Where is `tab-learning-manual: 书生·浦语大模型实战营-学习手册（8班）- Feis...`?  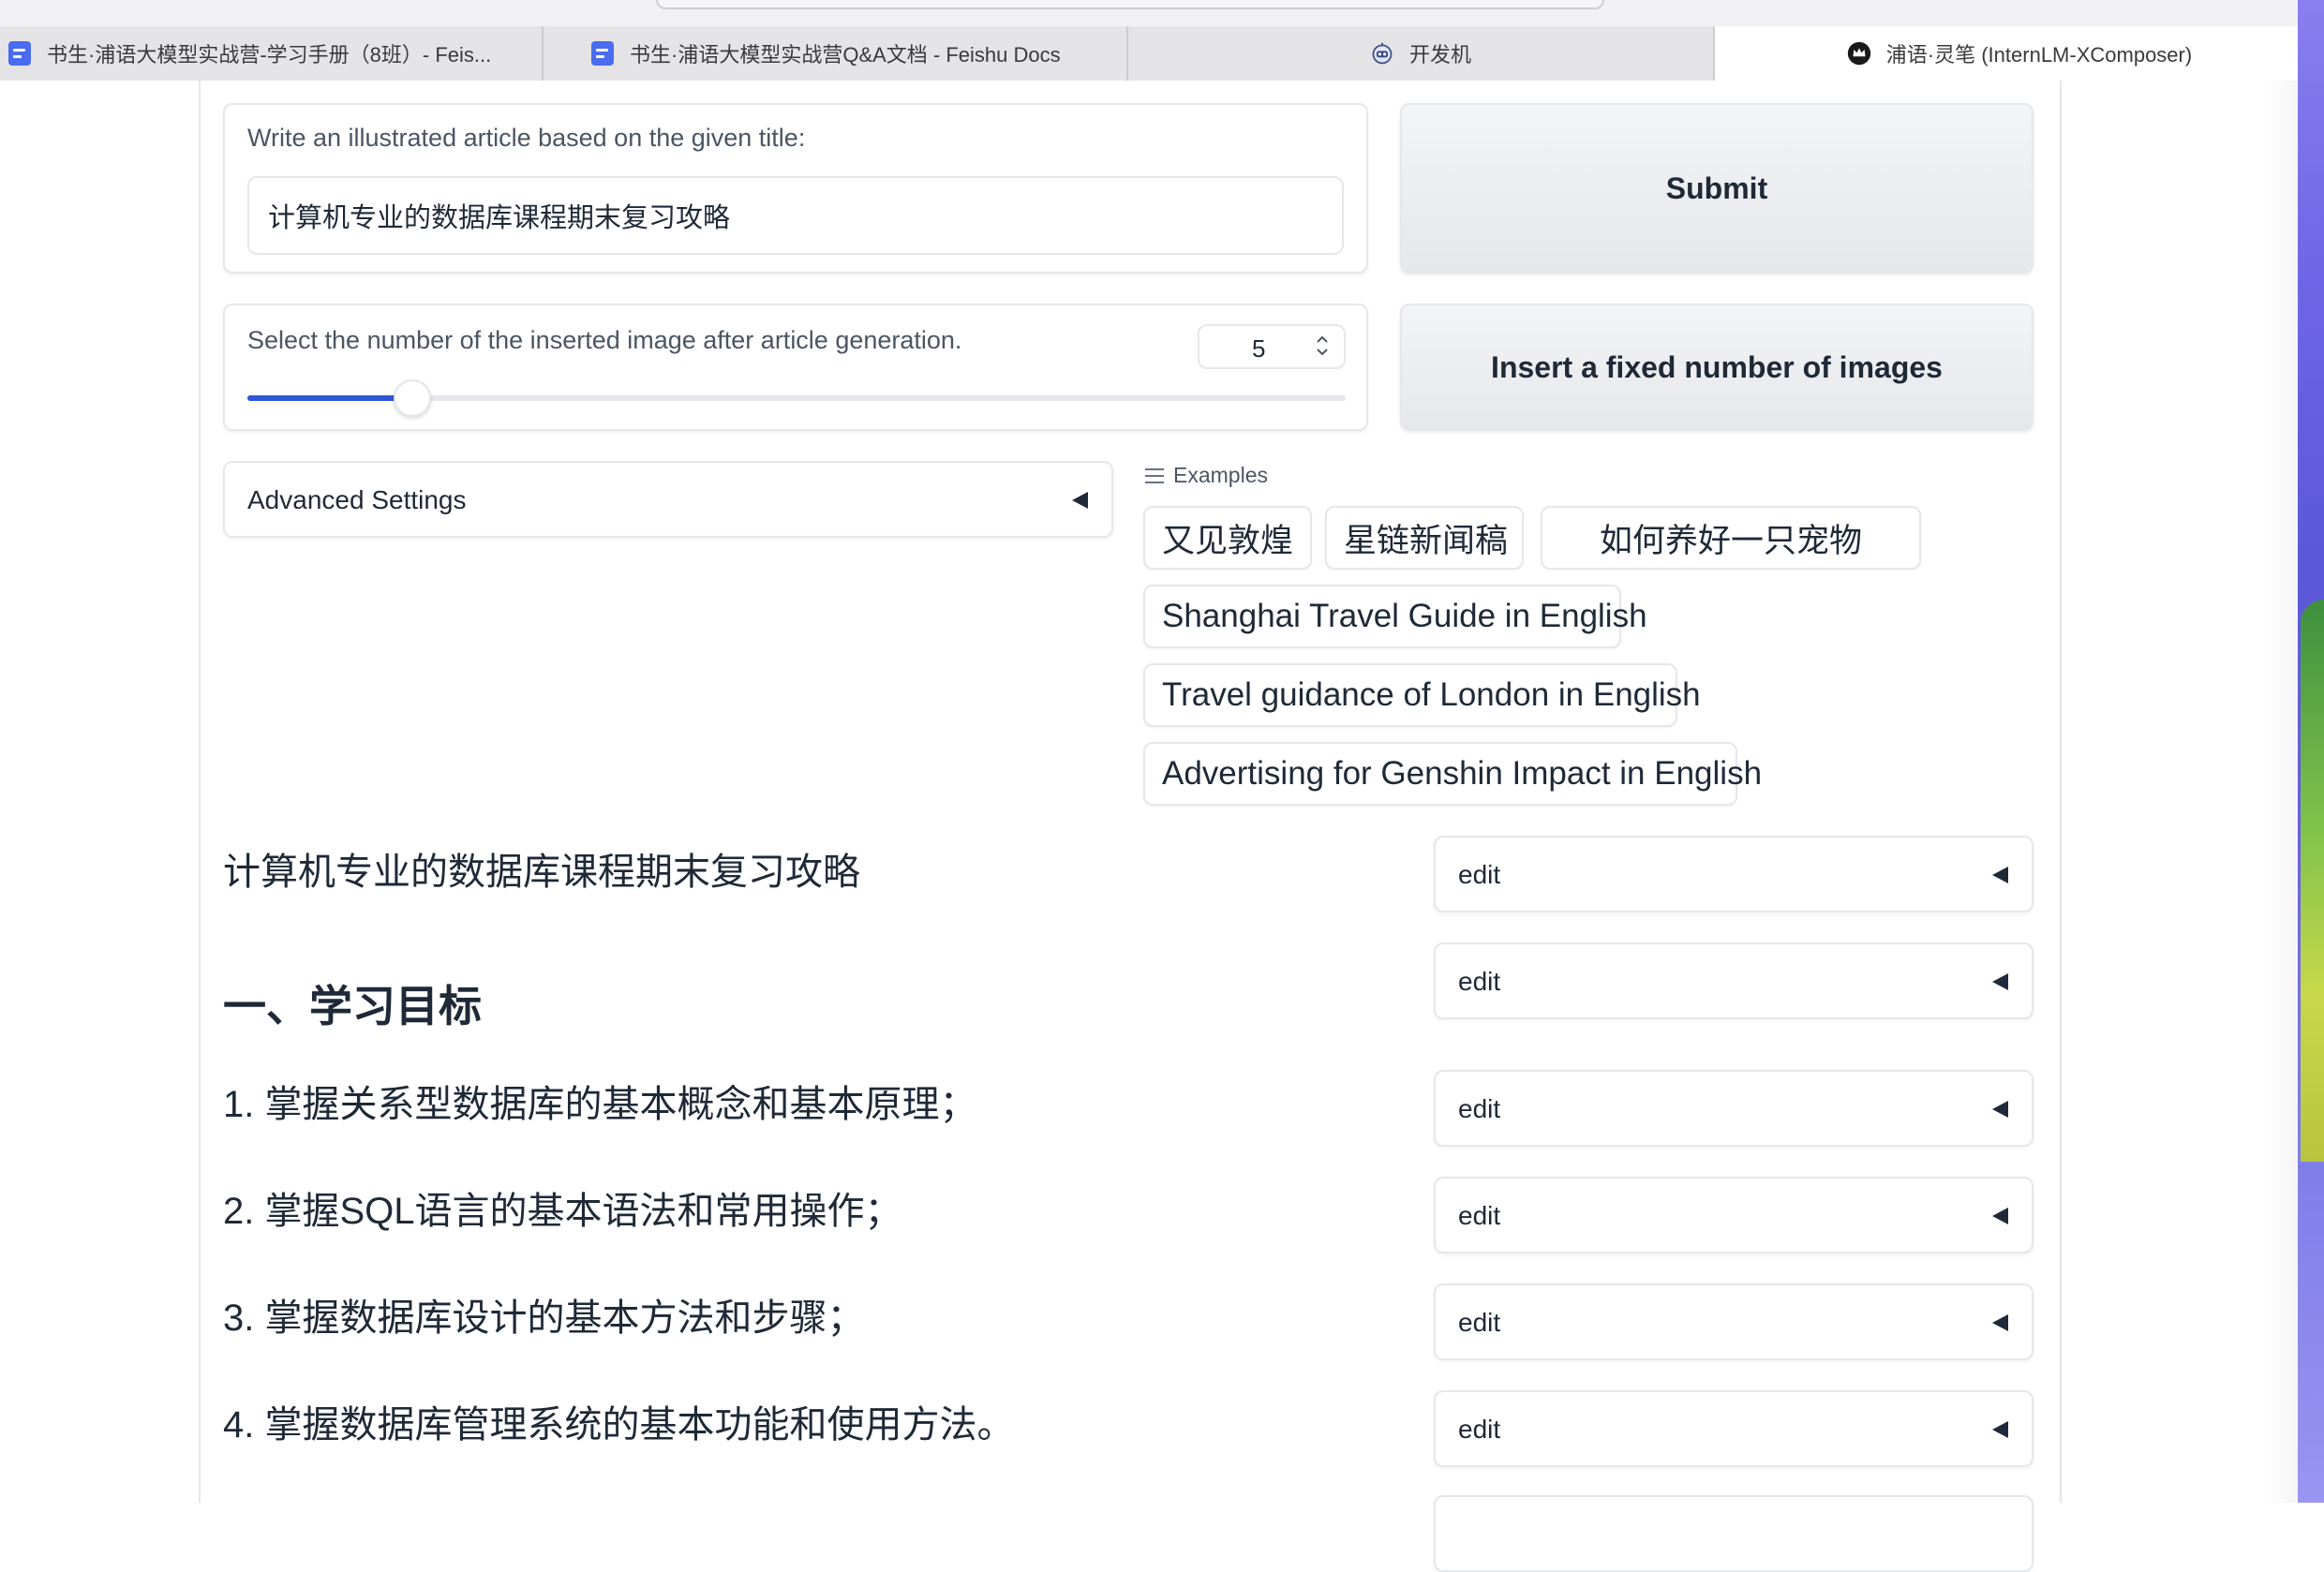 tab-learning-manual: 书生·浦语大模型实战营-学习手册（8班）- Feis... is located at coordinates (272, 53).